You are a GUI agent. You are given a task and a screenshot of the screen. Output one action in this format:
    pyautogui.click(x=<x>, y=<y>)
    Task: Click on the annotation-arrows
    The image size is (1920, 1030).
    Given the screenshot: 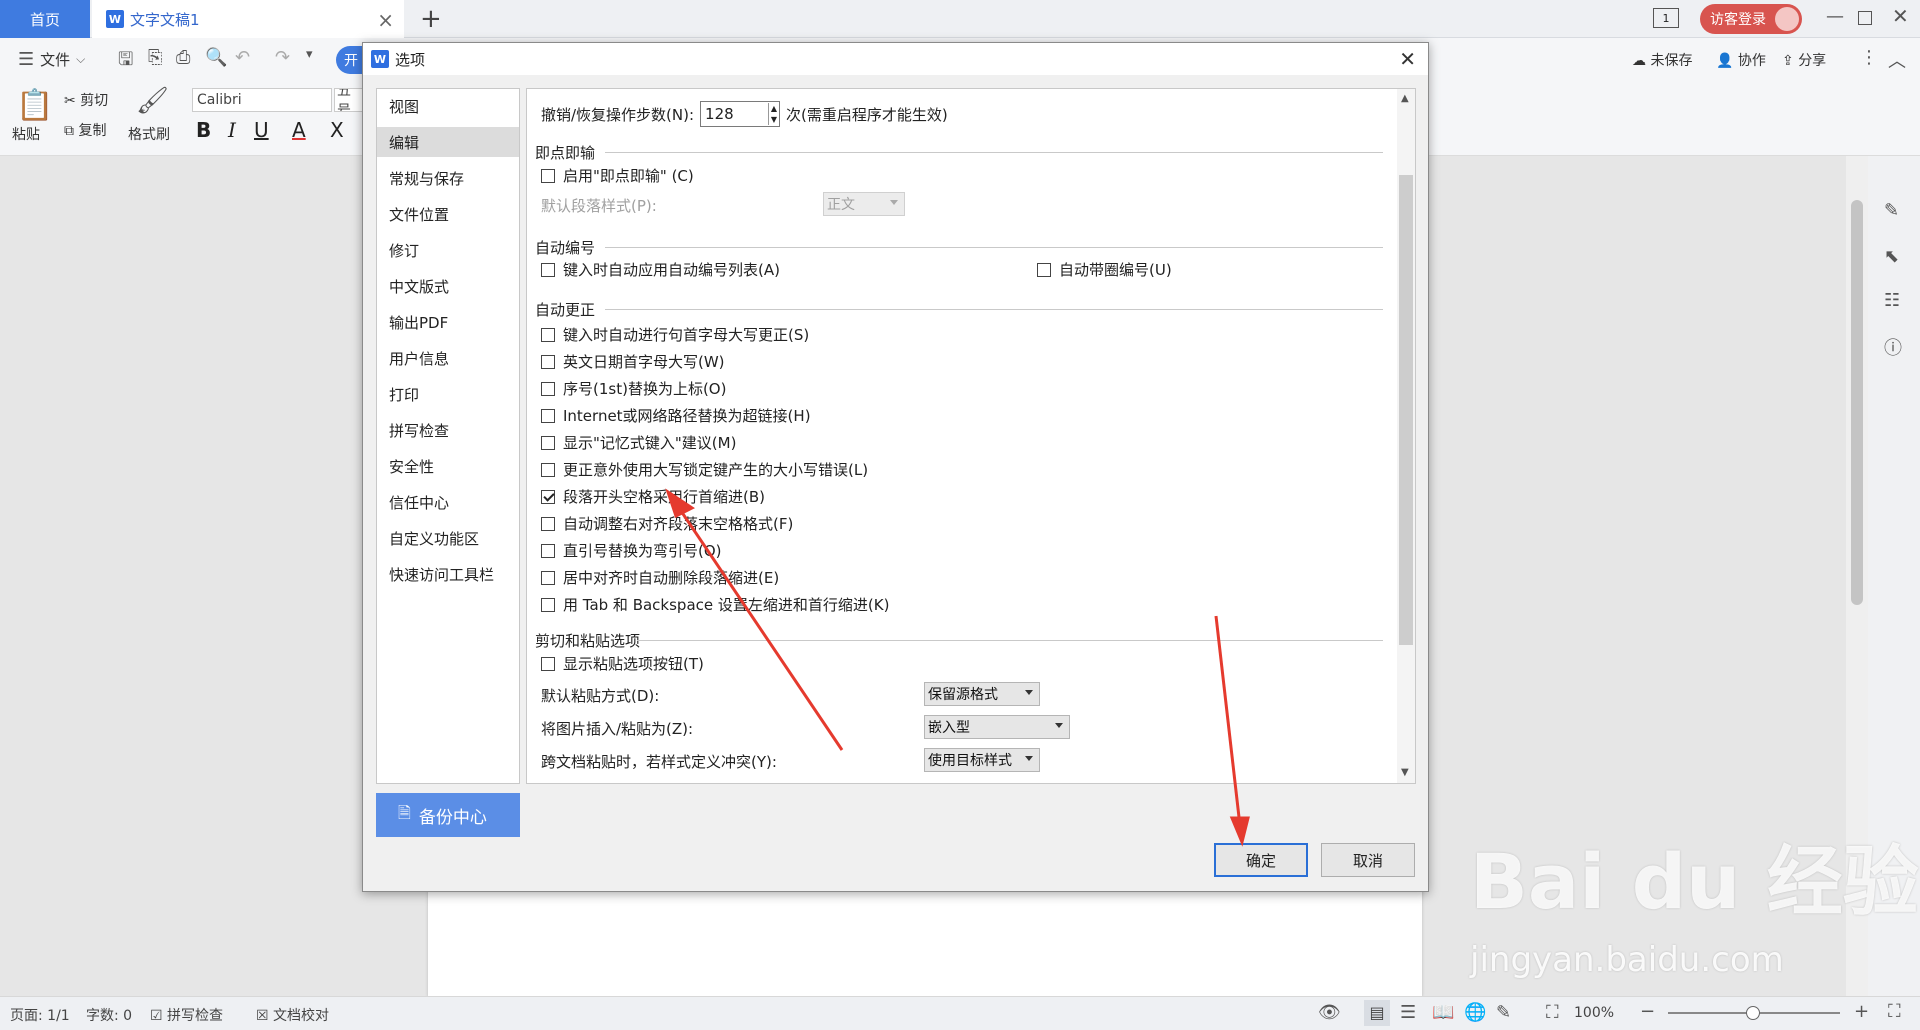 What is the action you would take?
    pyautogui.click(x=957, y=667)
    